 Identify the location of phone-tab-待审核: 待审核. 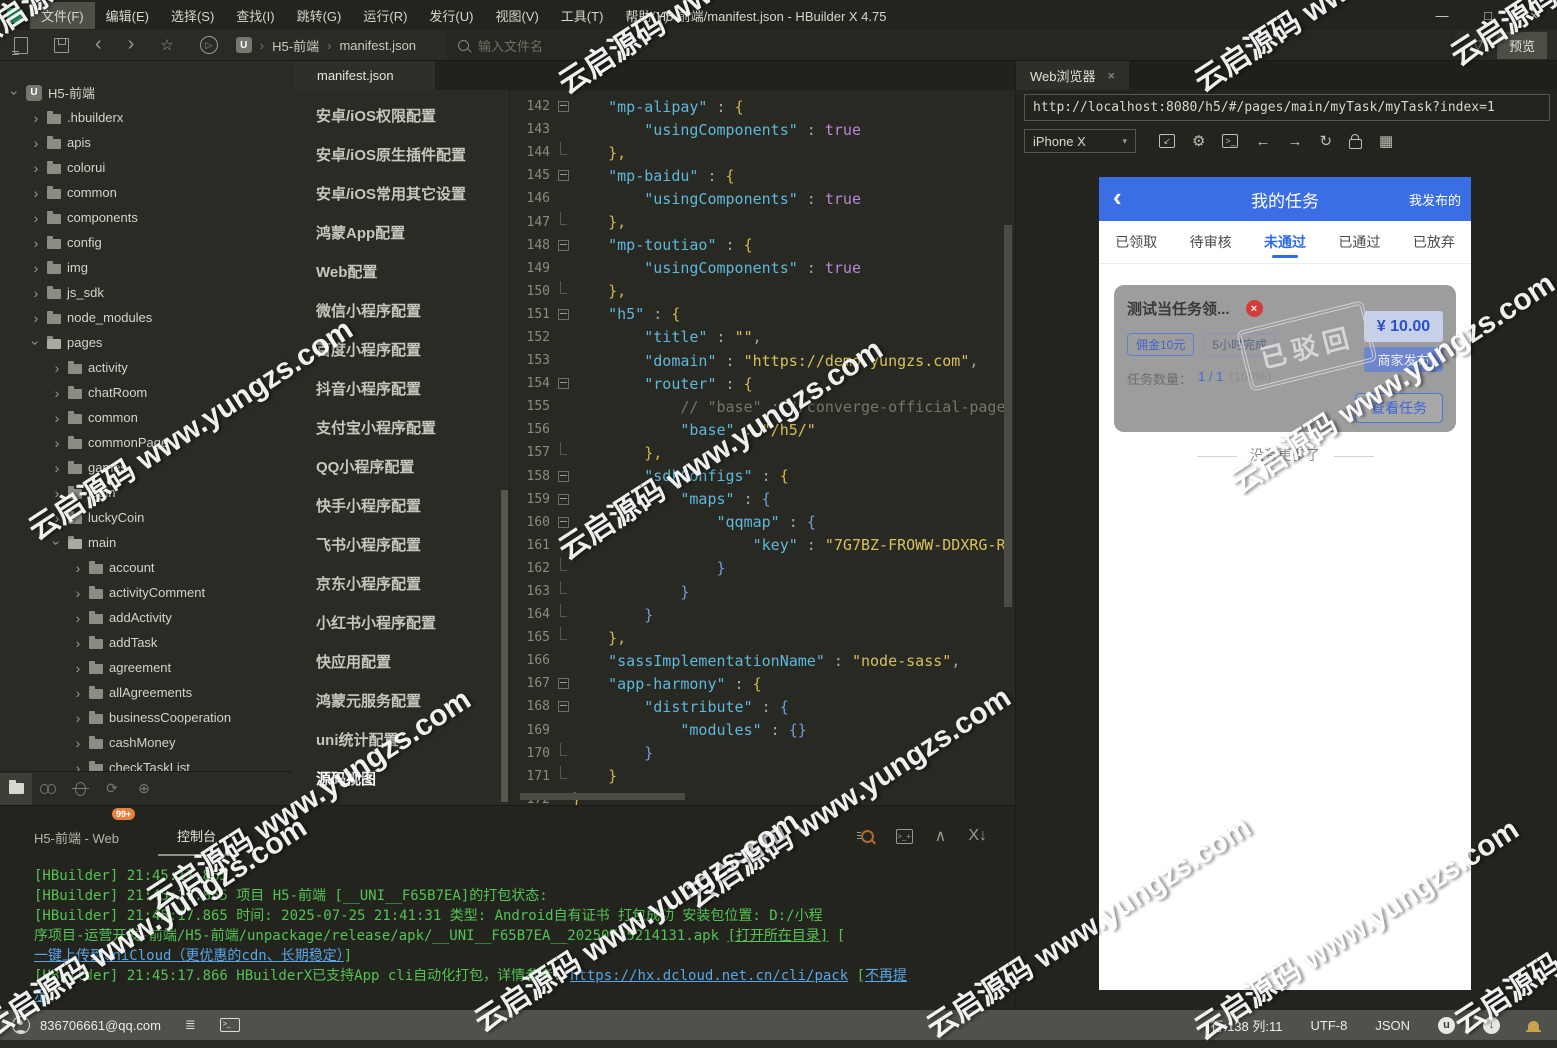
(1210, 242).